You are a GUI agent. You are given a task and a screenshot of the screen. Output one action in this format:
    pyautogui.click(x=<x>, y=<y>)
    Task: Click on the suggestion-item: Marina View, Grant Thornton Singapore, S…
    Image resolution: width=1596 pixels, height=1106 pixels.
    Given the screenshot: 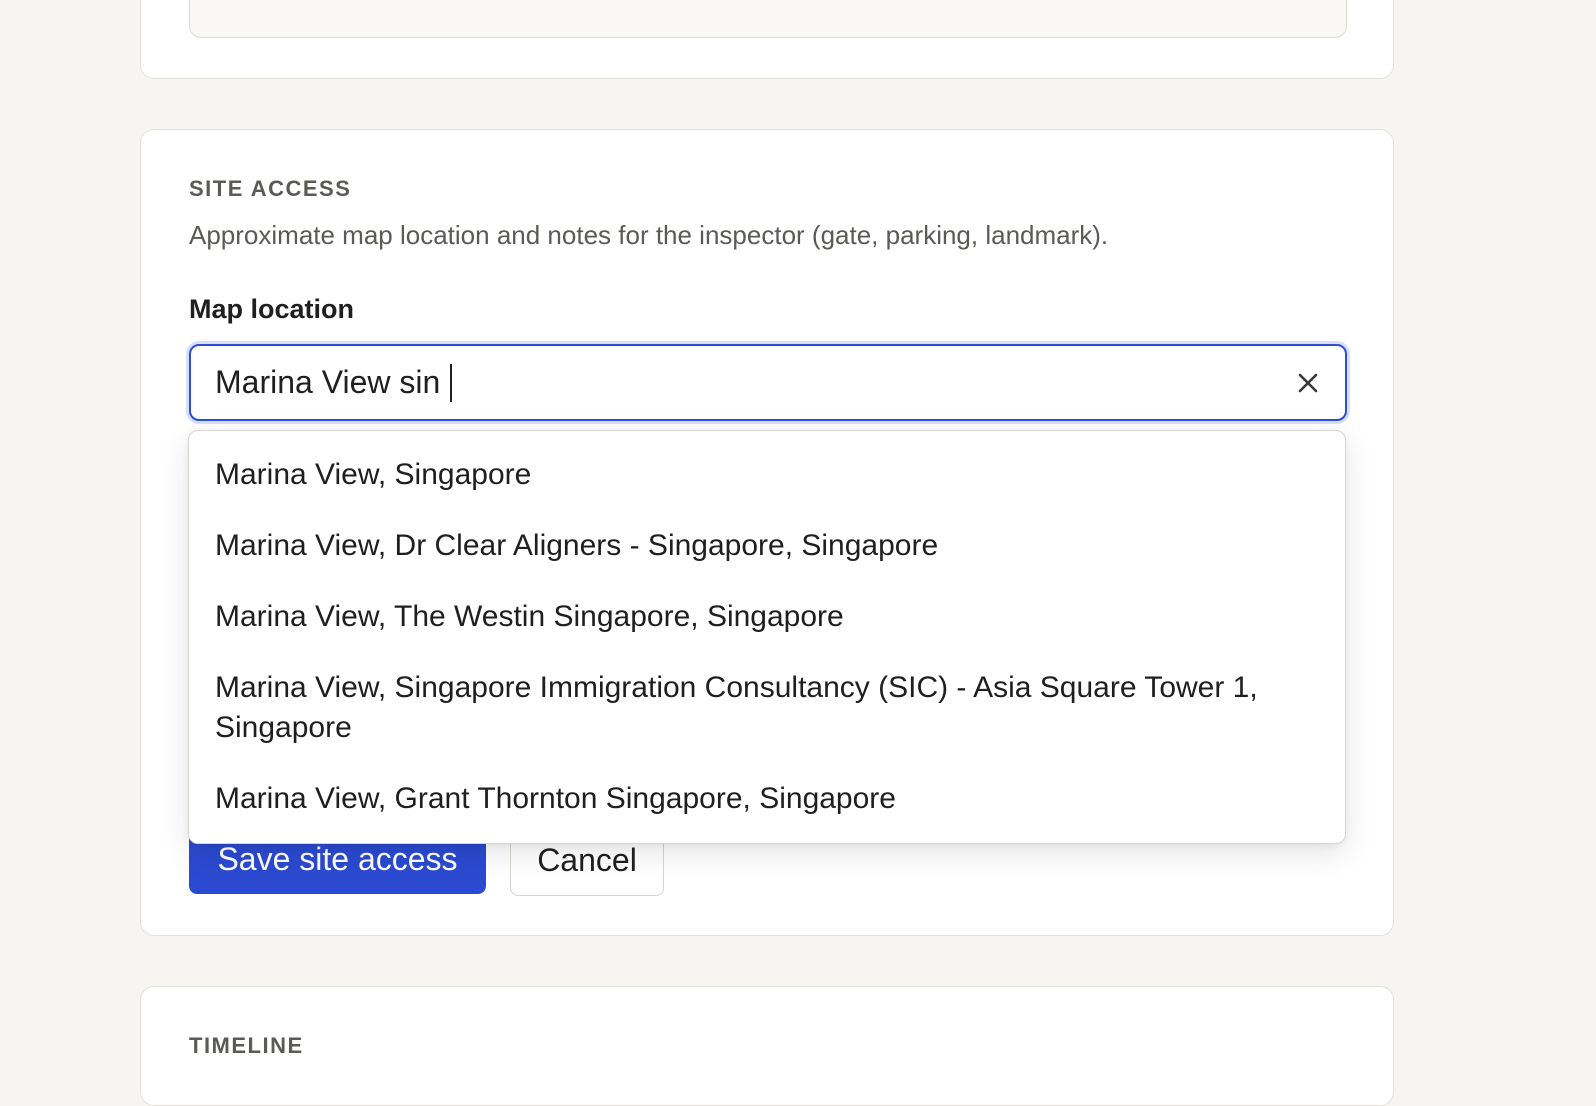 What is the action you would take?
    pyautogui.click(x=767, y=799)
    